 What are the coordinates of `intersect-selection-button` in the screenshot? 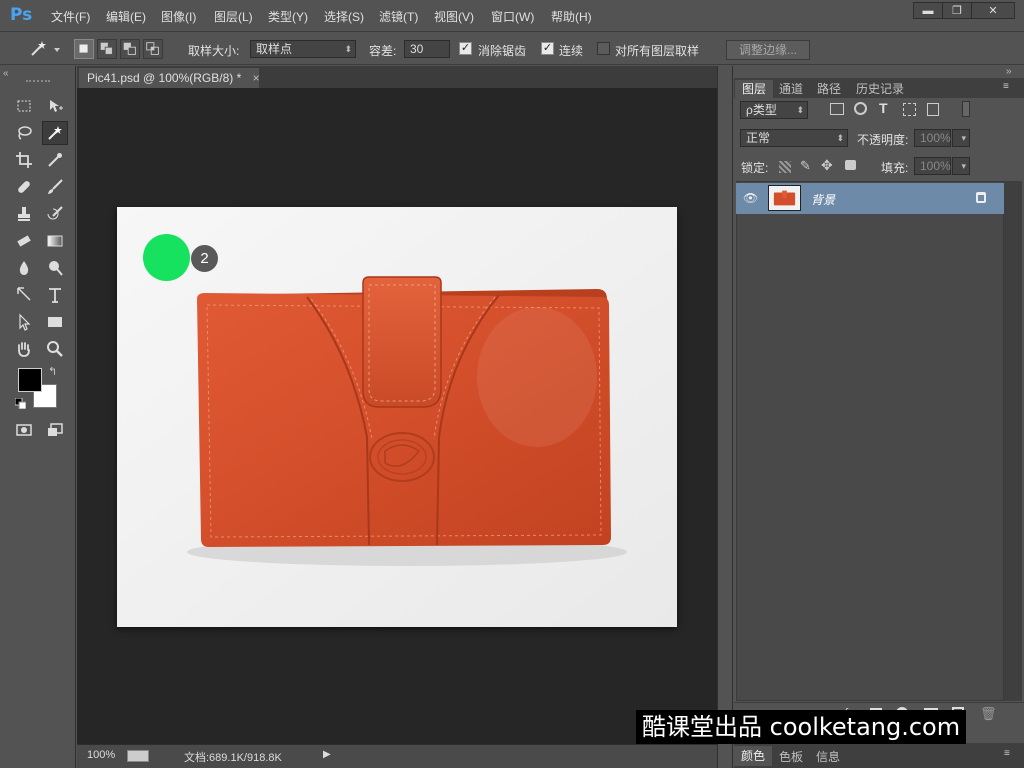 It's located at (153, 49).